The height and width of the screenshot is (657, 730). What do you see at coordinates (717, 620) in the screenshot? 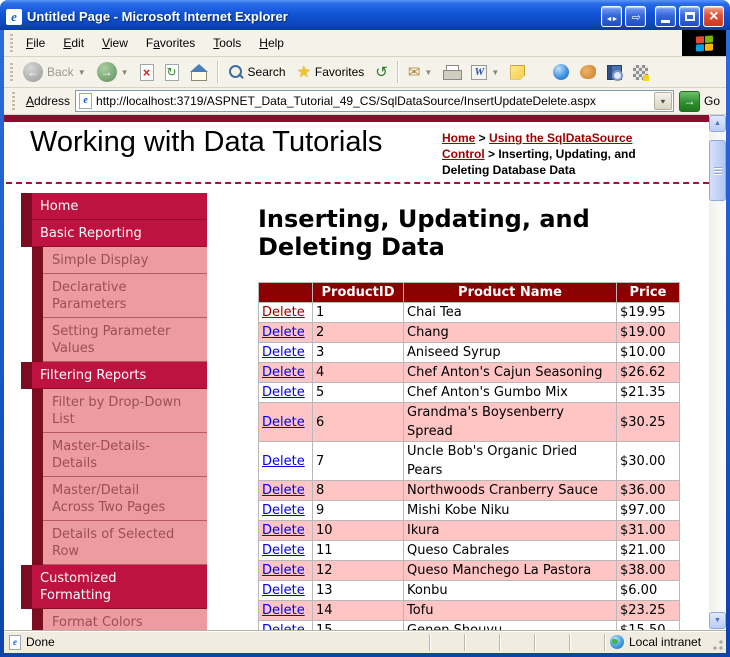
I see `scroll-down-button` at bounding box center [717, 620].